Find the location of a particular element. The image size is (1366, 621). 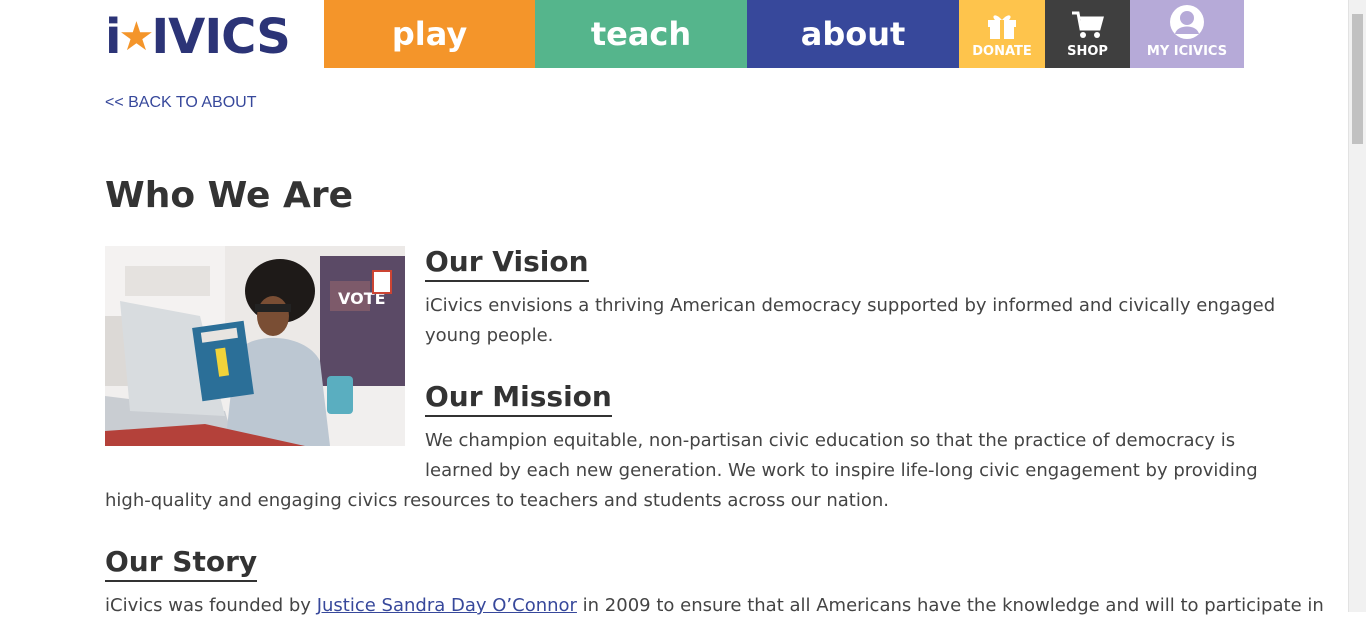

vision-text-line-2: young people. is located at coordinates (489, 335).